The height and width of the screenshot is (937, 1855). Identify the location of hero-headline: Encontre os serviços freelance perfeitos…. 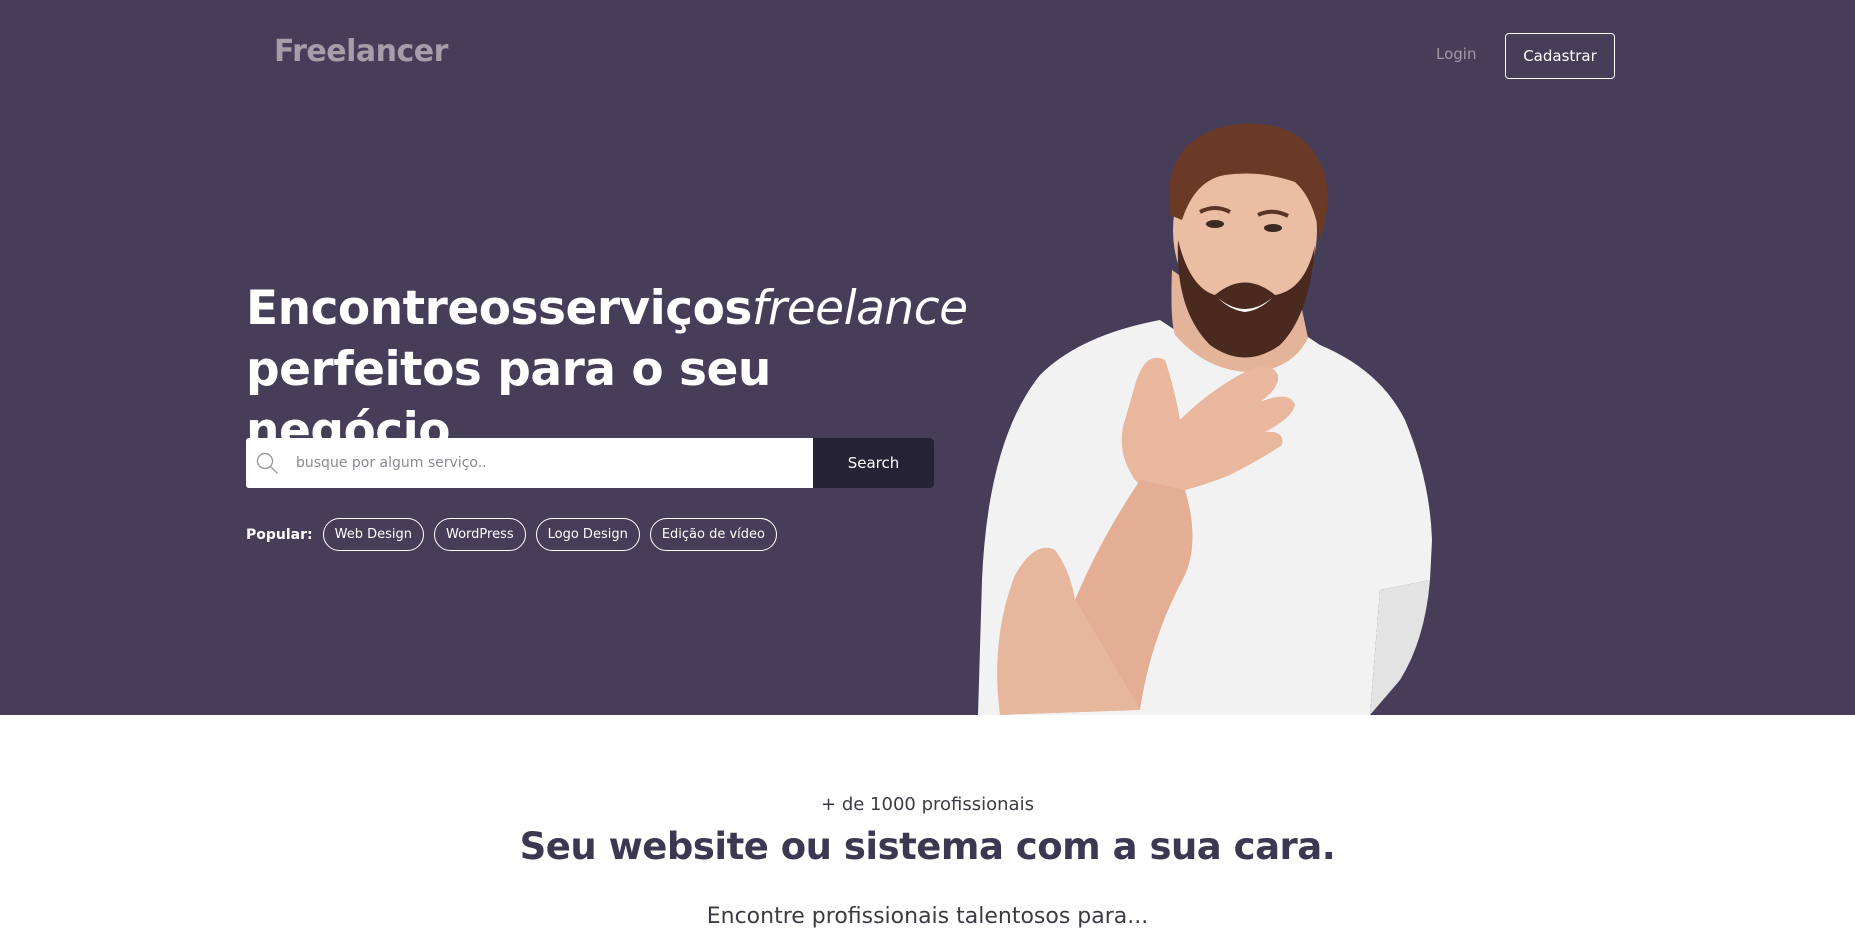
(607, 369).